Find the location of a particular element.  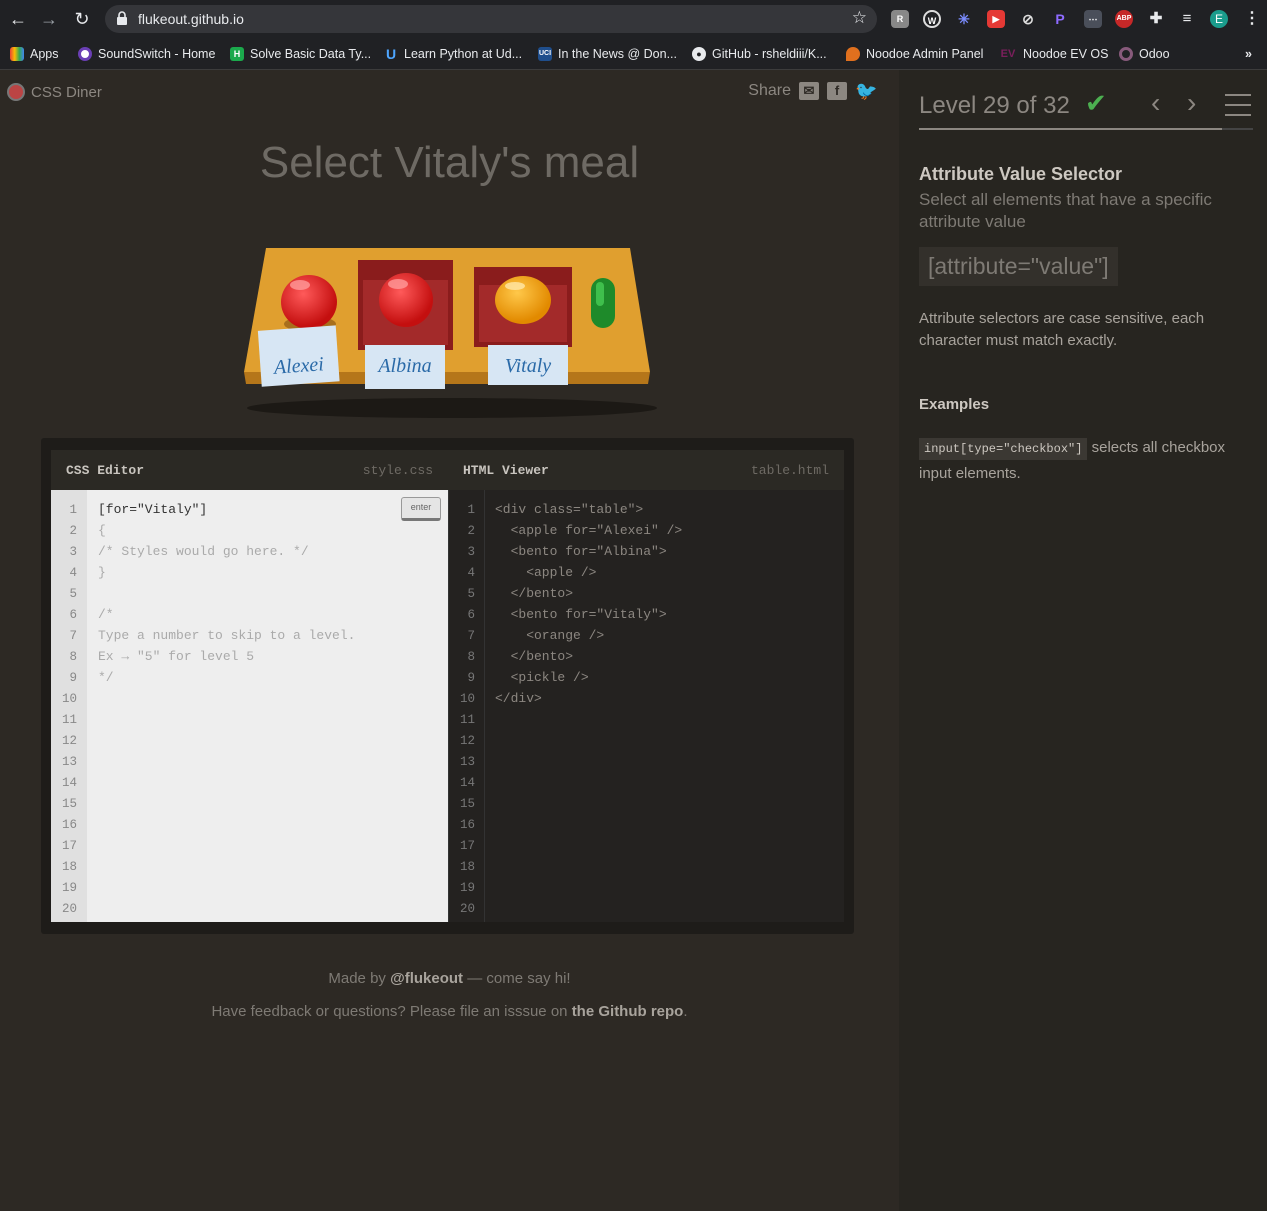

selector-name: Attribute Value Selector is located at coordinates (1021, 174).